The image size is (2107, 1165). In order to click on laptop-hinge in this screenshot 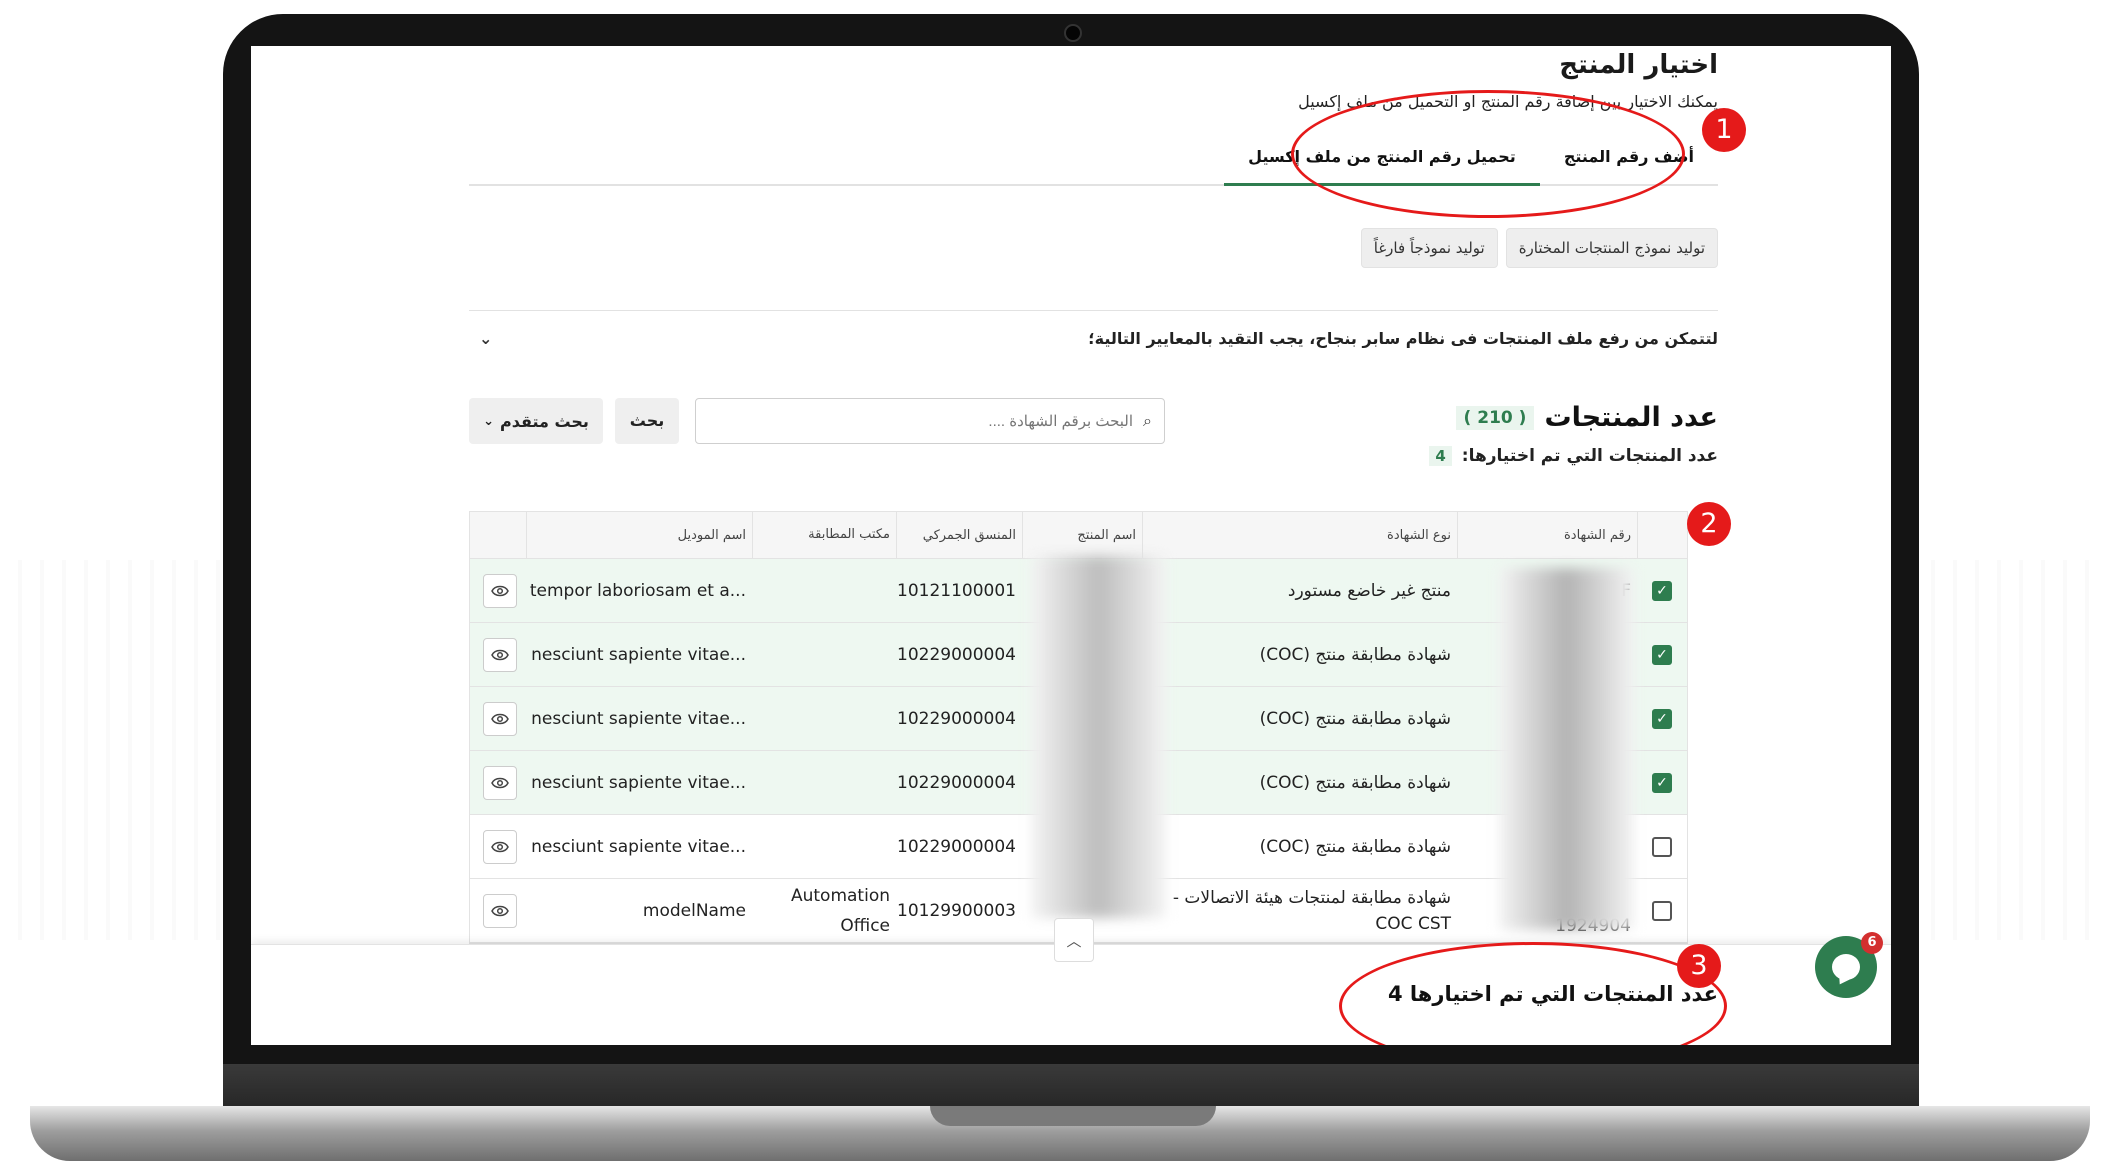, I will do `click(1071, 1086)`.